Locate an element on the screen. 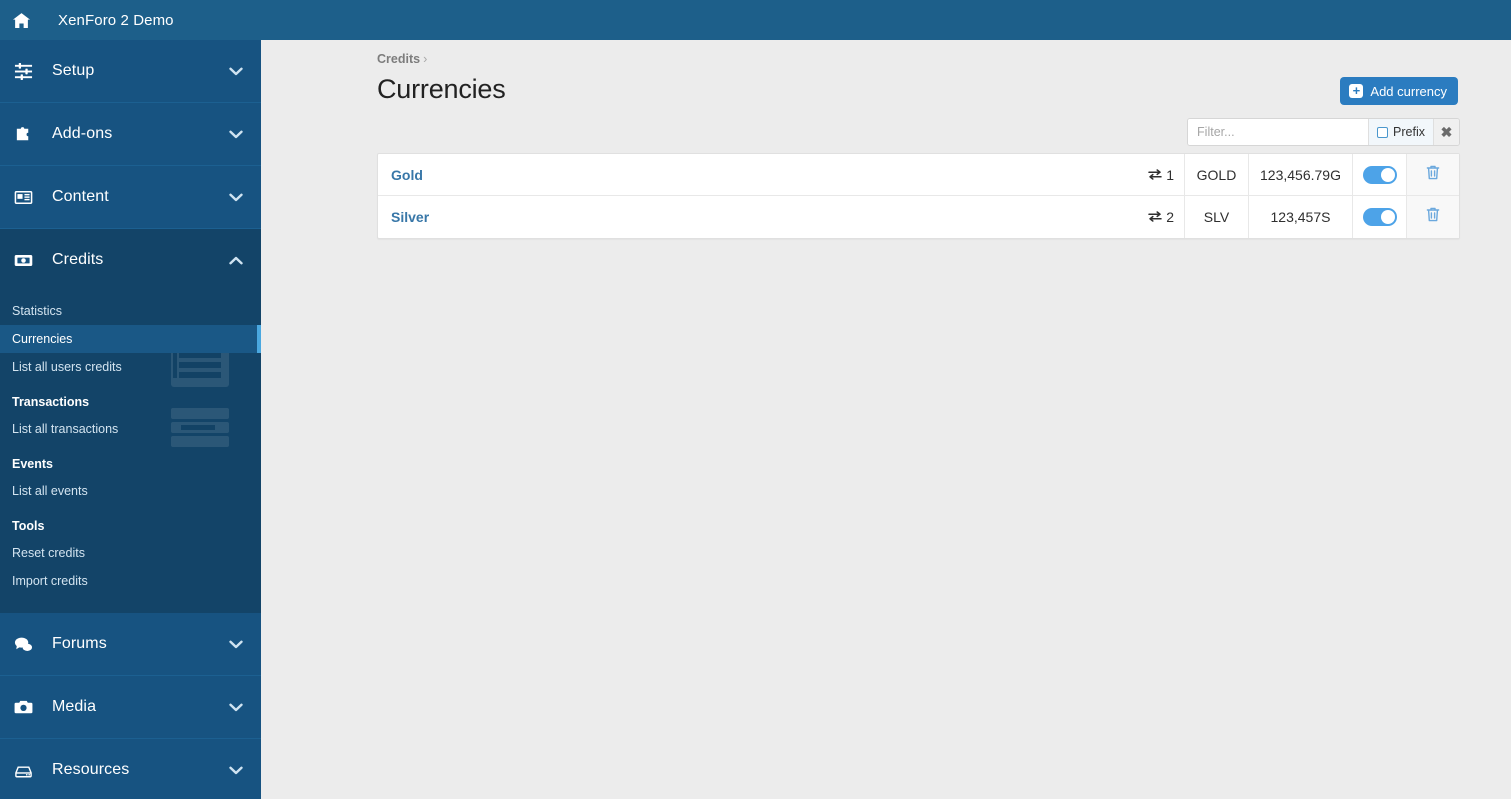 This screenshot has width=1511, height=799. sidebar-group-media: Media is located at coordinates (130, 707).